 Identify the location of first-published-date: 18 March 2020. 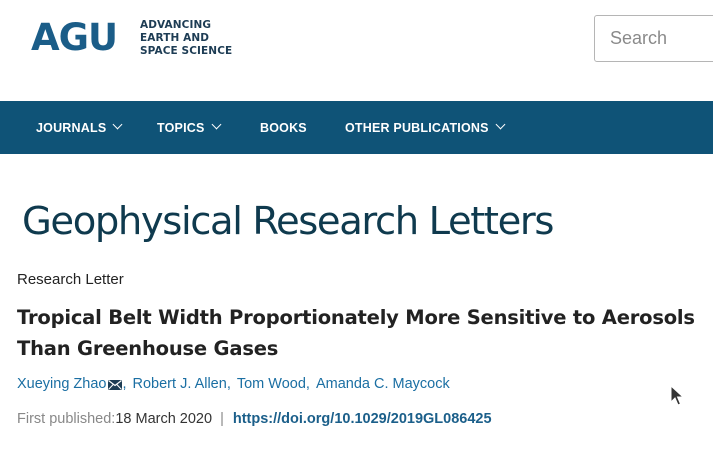
(164, 419).